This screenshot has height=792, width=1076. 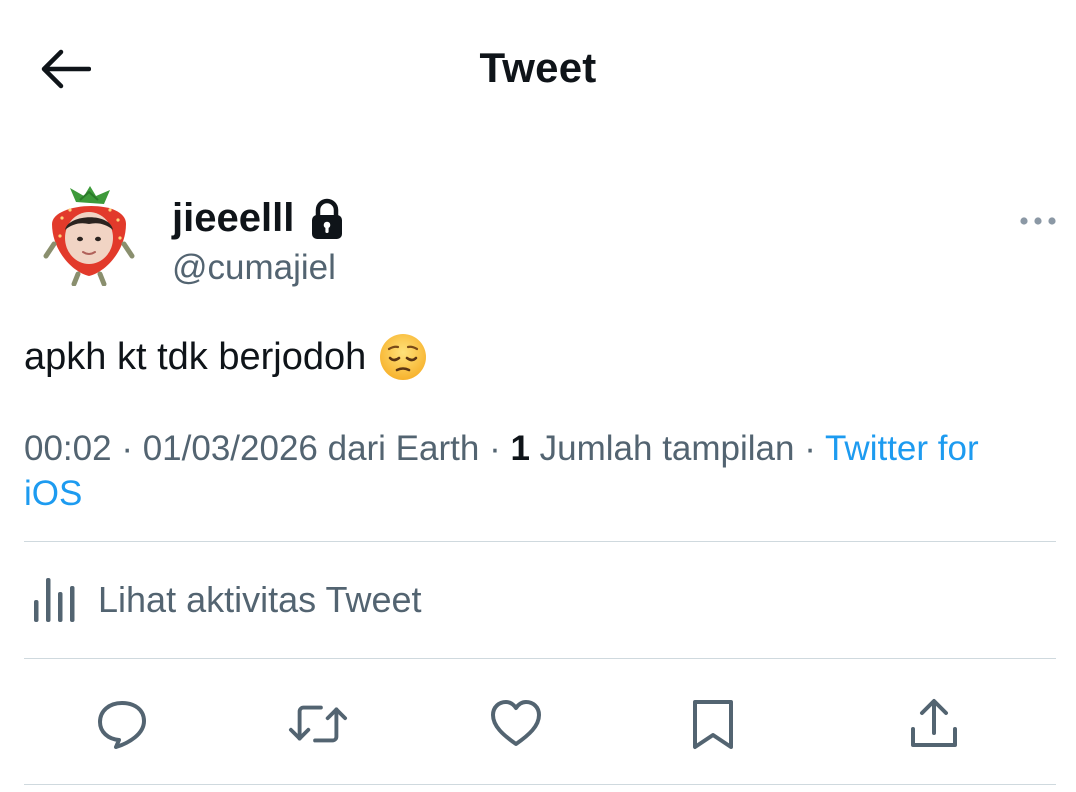 I want to click on user-handle: @cumajiel, so click(x=254, y=268).